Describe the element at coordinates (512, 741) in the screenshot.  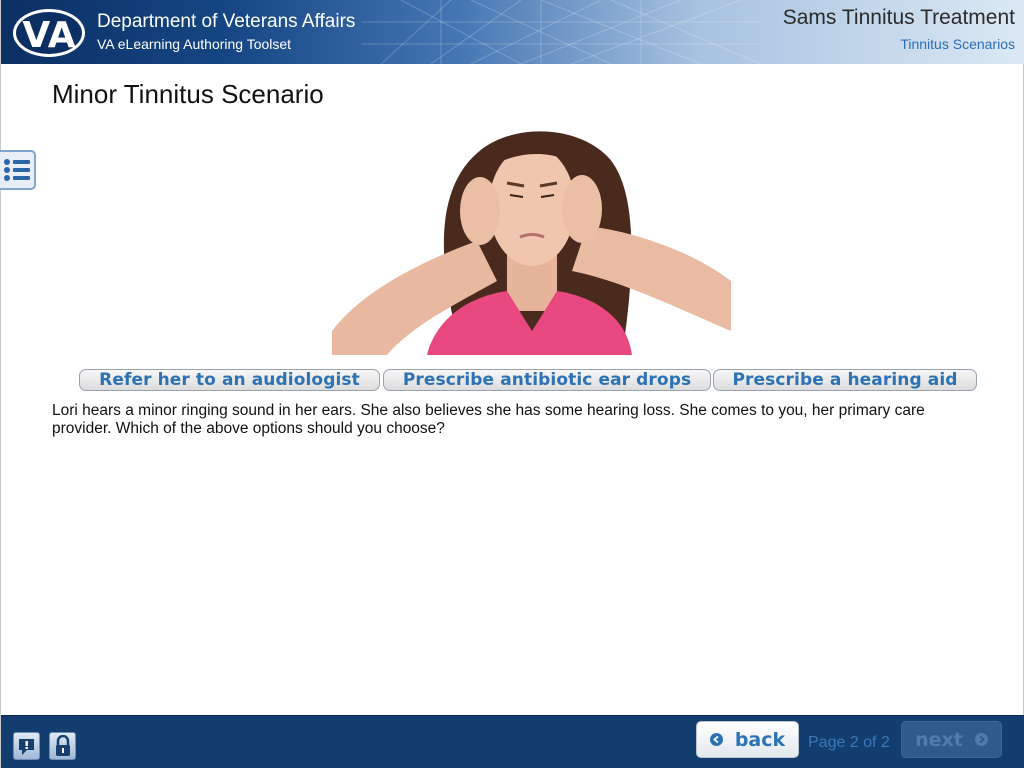
I see `footer-bar: back Page 2 of 2 next` at that location.